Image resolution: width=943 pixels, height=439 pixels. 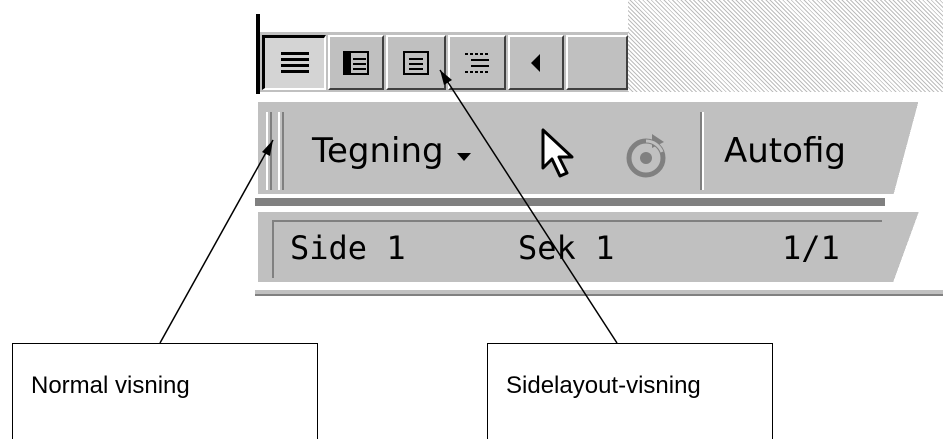 I want to click on callout-normal-label: Normal visning, so click(x=110, y=385).